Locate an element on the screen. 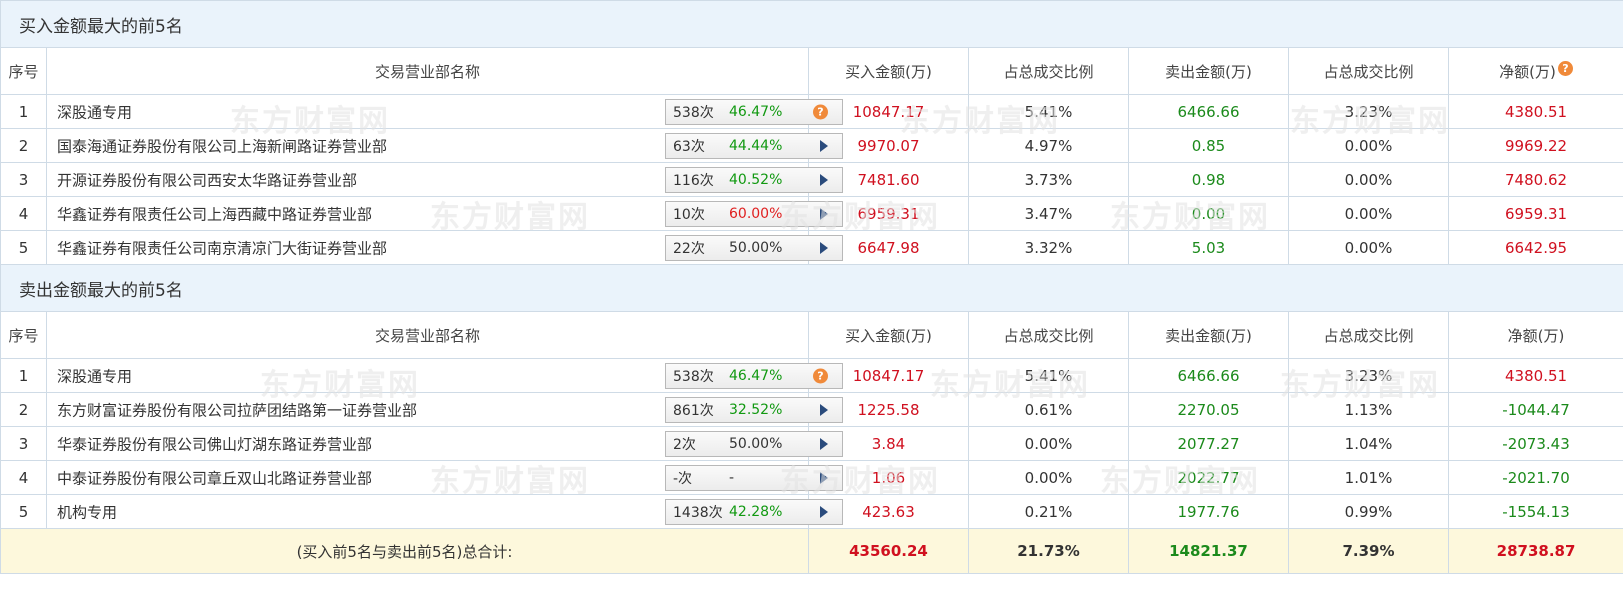  branch-name-cell: 机构专用 1438次 42.28% is located at coordinates (444, 511).